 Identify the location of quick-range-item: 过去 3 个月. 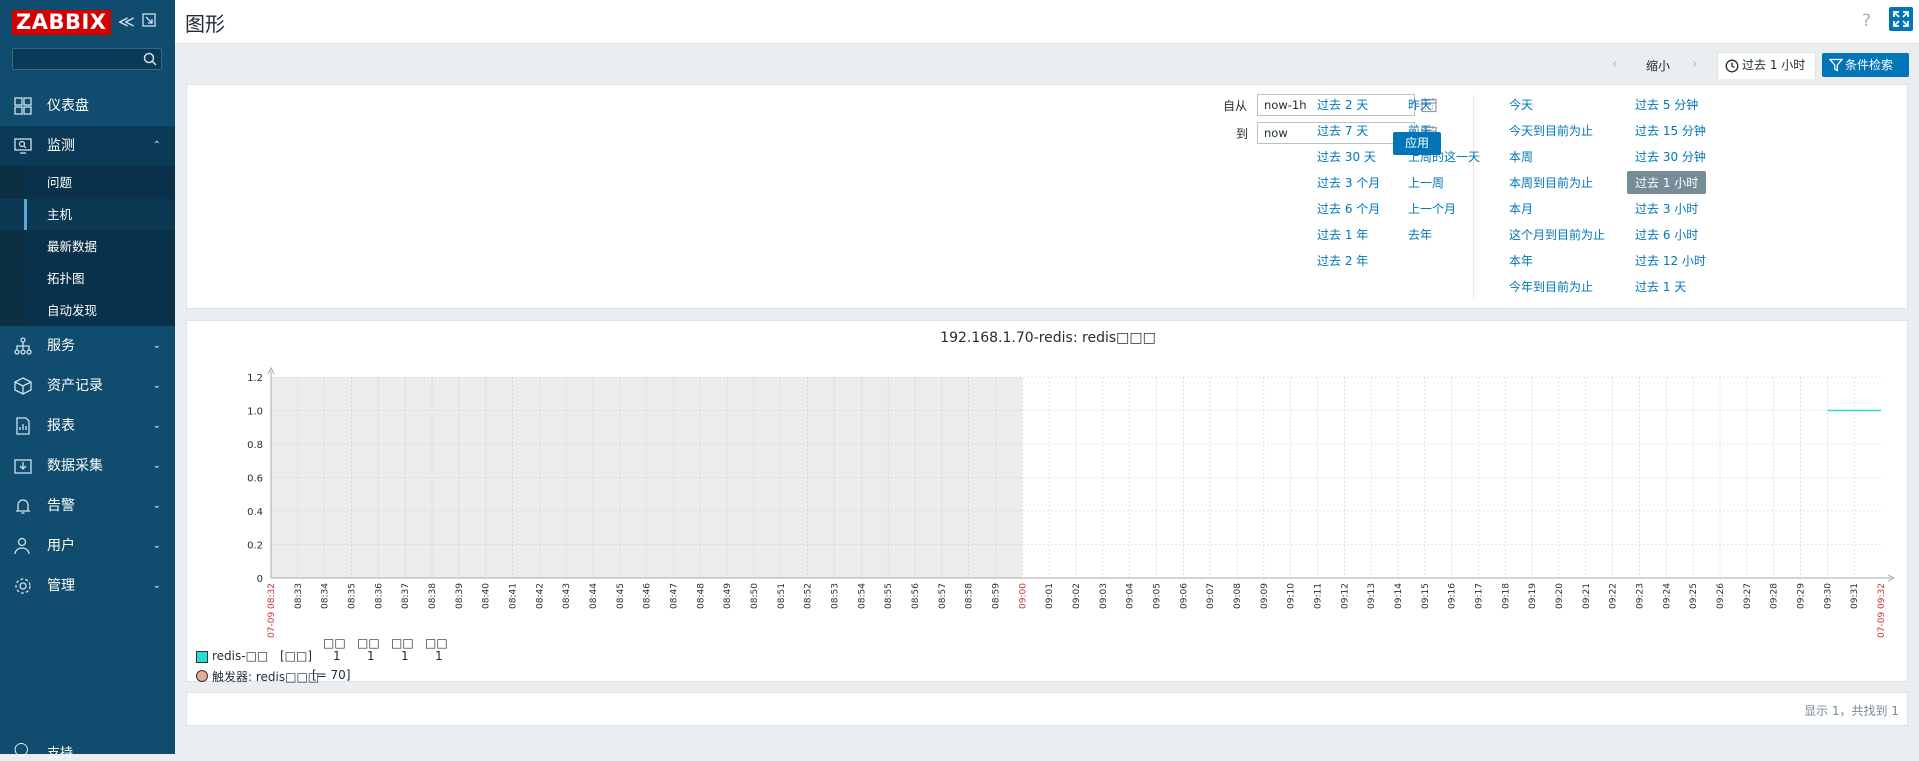
(1348, 182).